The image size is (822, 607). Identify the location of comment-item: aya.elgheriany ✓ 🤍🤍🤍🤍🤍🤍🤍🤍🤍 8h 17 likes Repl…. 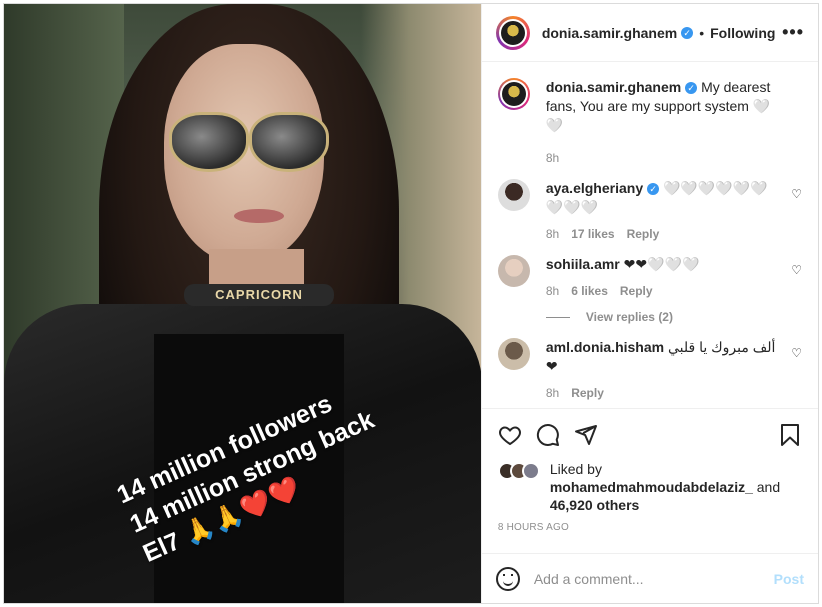
(649, 210).